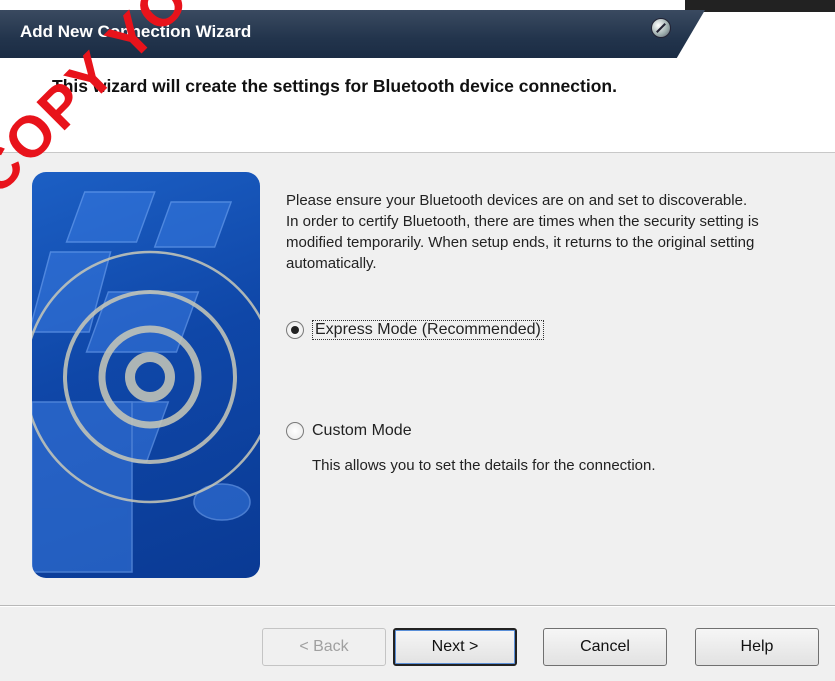  What do you see at coordinates (757, 647) in the screenshot?
I see `help-button: Help` at bounding box center [757, 647].